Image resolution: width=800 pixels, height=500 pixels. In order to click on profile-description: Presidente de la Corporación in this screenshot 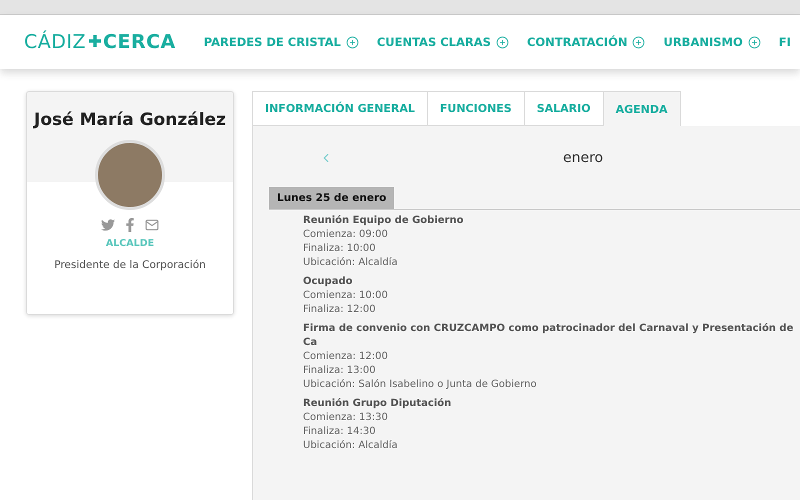, I will do `click(130, 265)`.